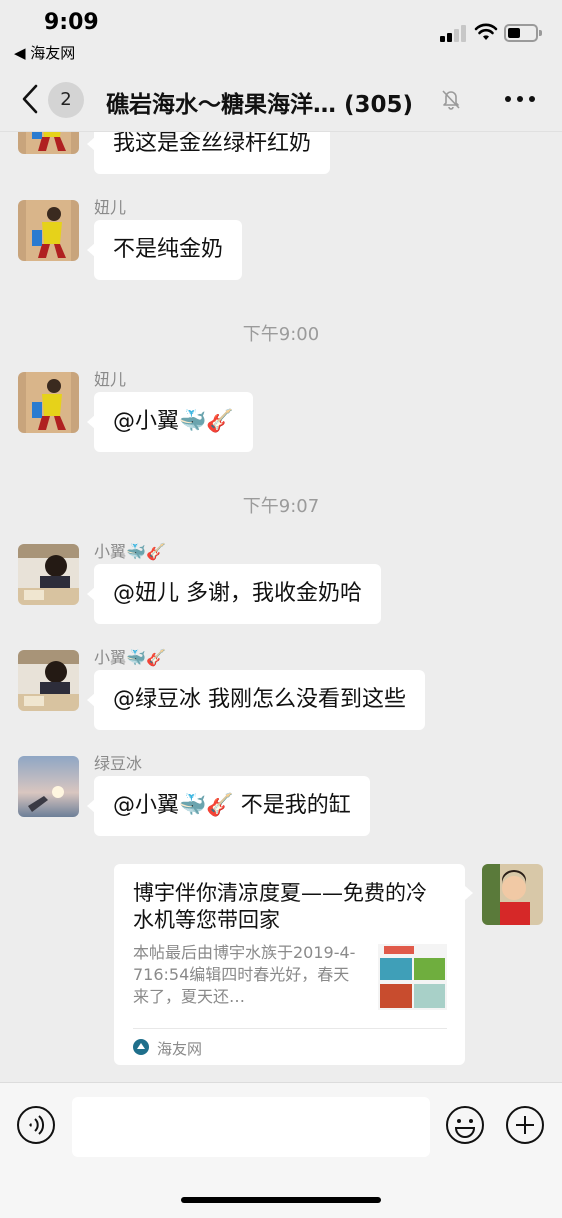  Describe the element at coordinates (465, 1125) in the screenshot. I see `emoji-smile-icon` at that location.